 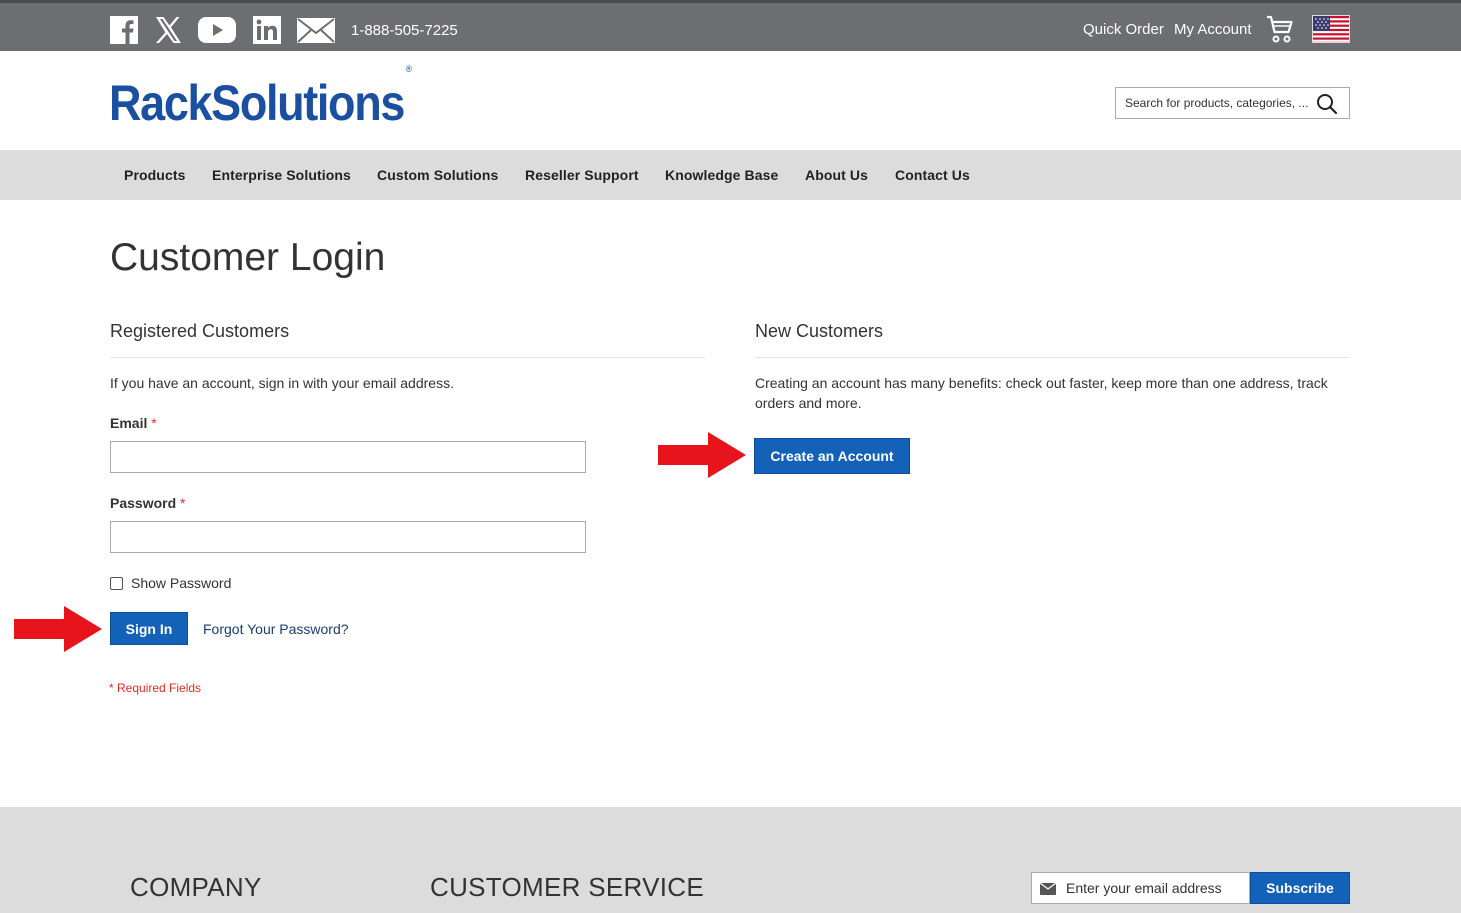 What do you see at coordinates (437, 175) in the screenshot?
I see `nav-custom-solutions: Custom Solutions` at bounding box center [437, 175].